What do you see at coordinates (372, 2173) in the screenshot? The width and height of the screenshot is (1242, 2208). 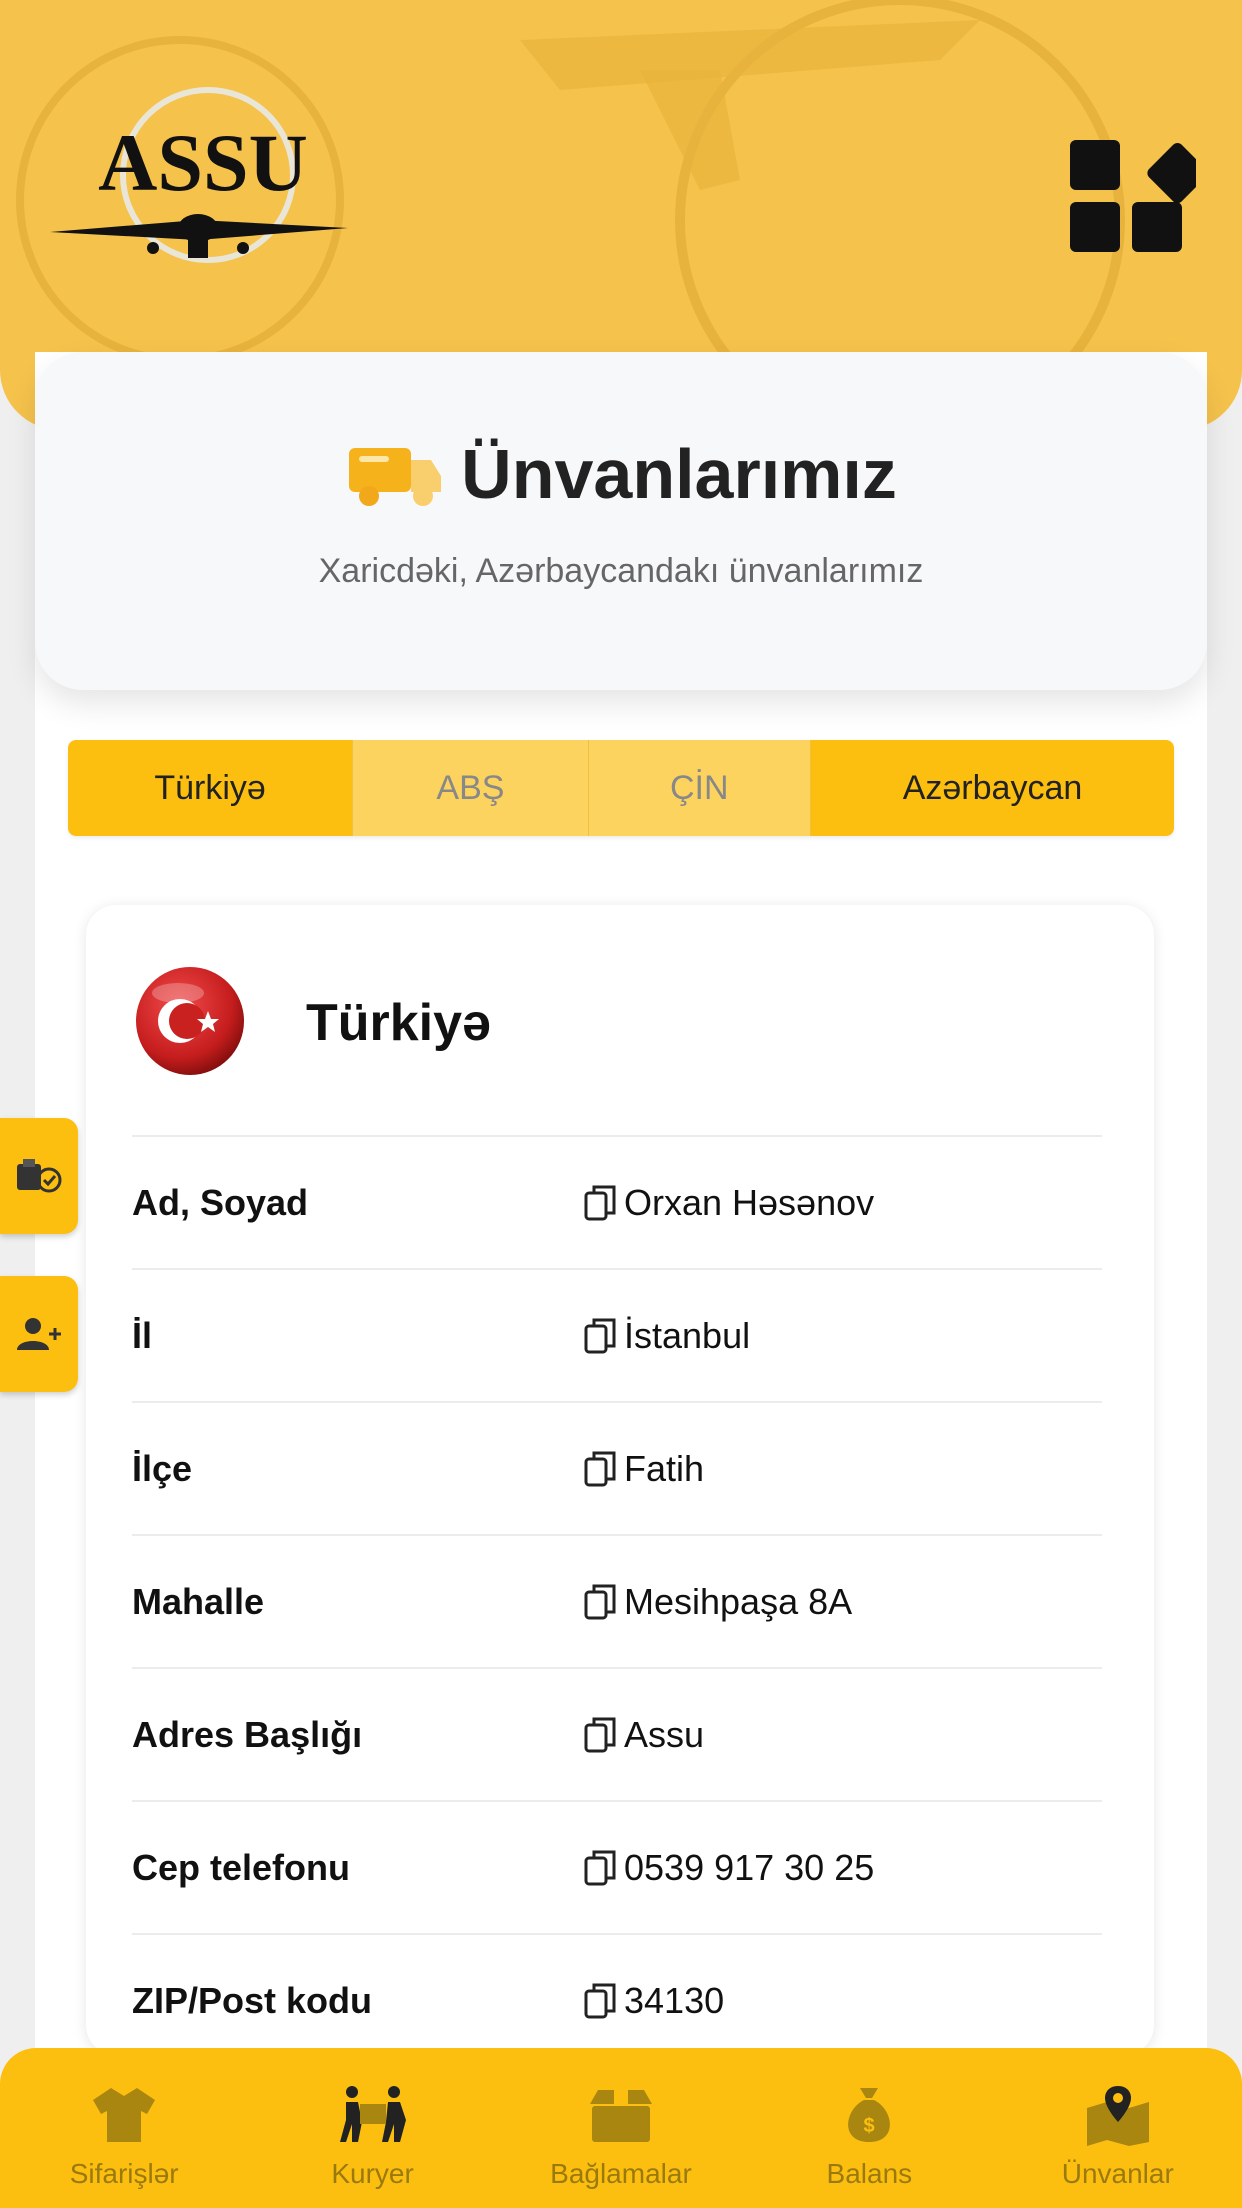 I see `nav-label: Kuryer` at bounding box center [372, 2173].